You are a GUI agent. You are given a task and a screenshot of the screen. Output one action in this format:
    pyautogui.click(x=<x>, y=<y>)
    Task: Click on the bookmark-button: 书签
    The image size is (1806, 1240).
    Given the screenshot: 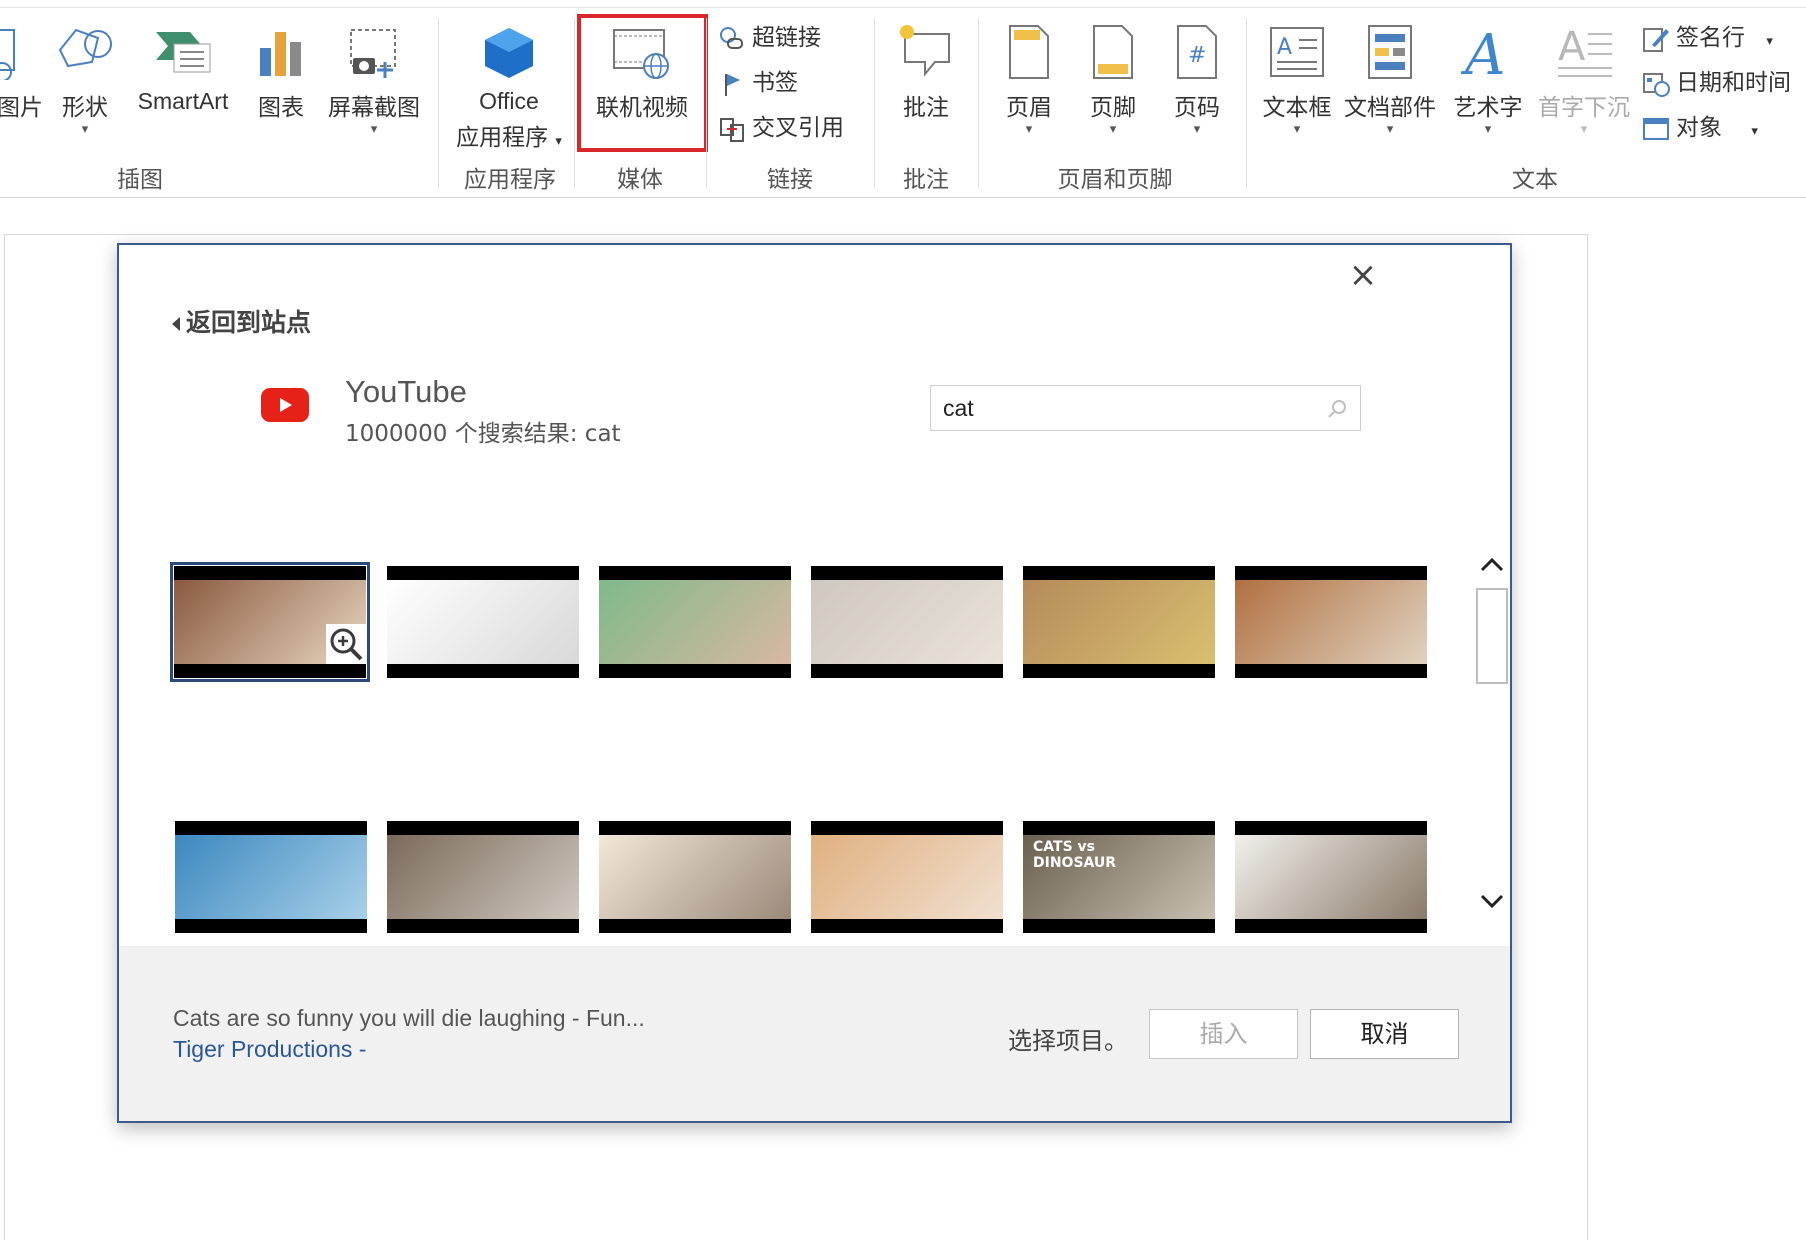 What is the action you would take?
    pyautogui.click(x=758, y=83)
    